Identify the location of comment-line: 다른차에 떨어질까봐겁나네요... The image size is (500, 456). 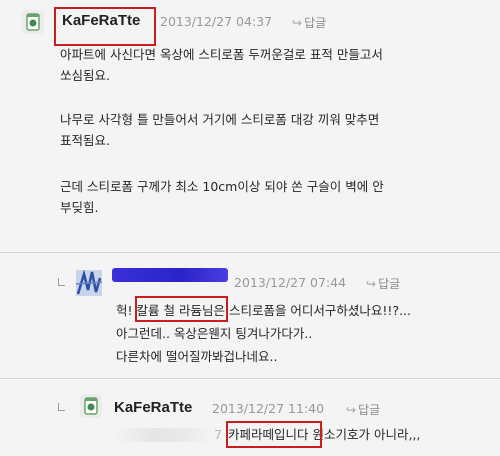
(197, 356).